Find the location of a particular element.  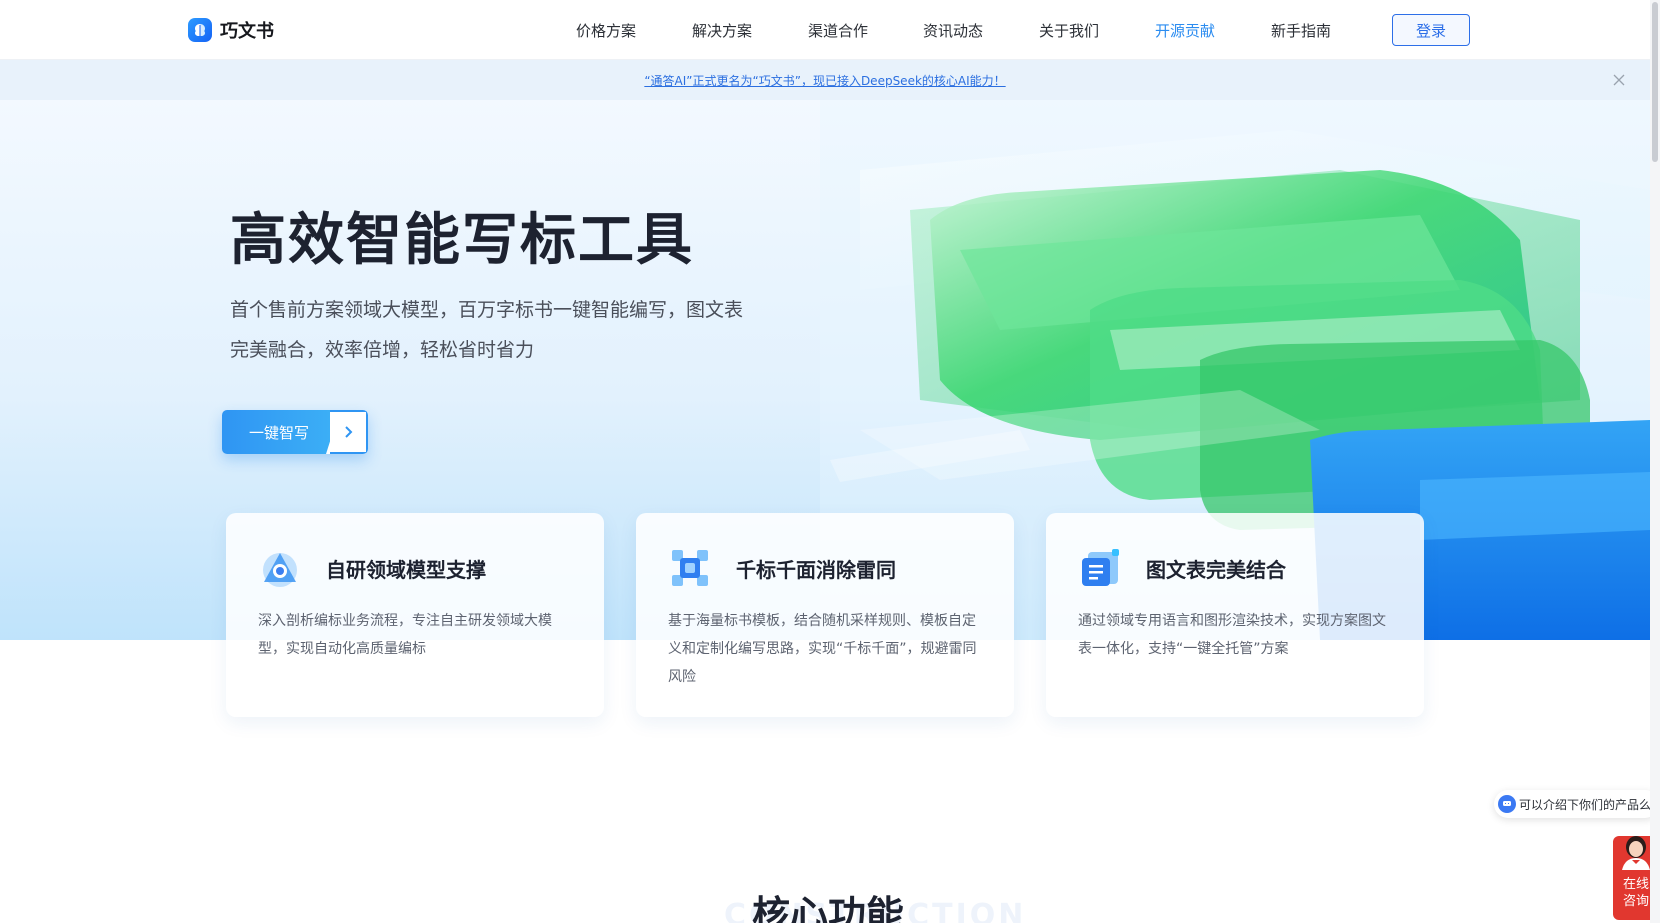

chat-suggestion-bubble: 可以介绍下你们的产品么 is located at coordinates (1577, 804).